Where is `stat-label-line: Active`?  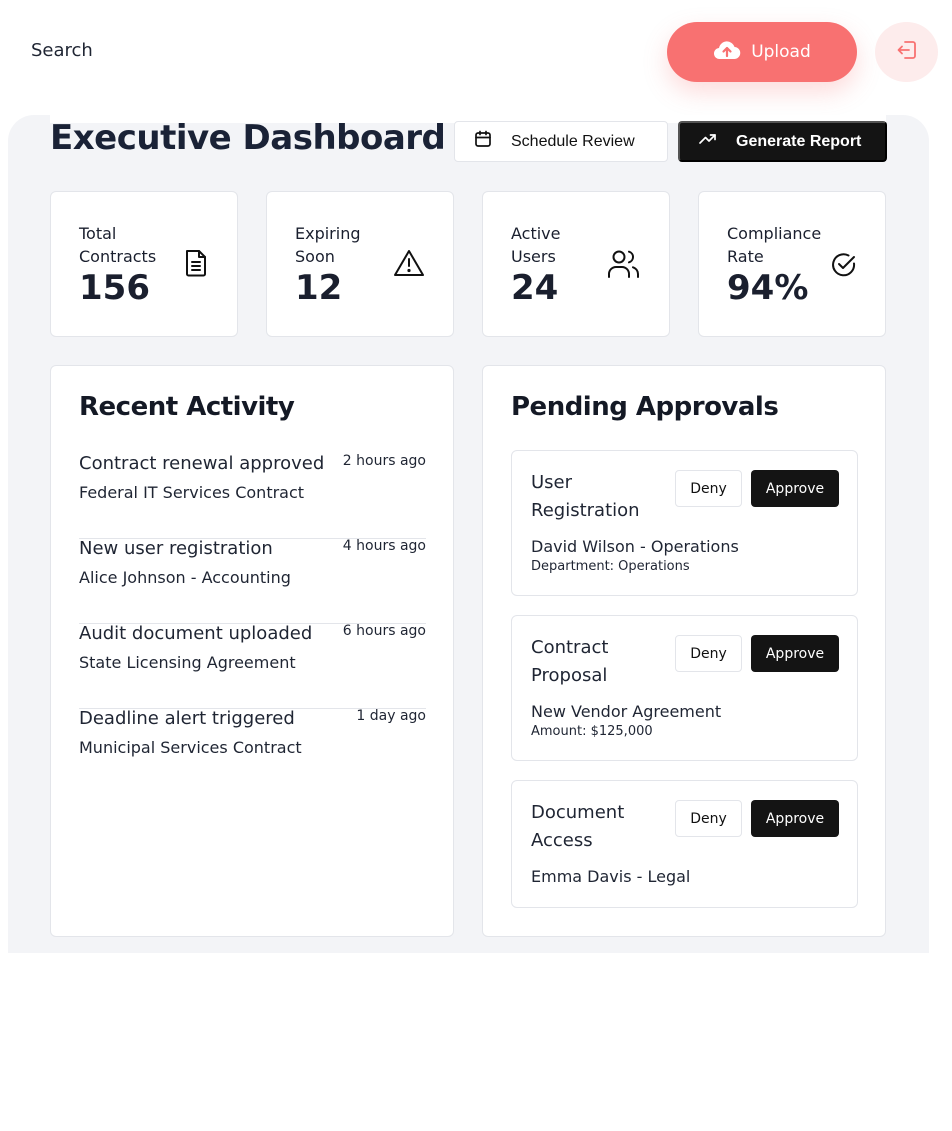 stat-label-line: Active is located at coordinates (536, 233).